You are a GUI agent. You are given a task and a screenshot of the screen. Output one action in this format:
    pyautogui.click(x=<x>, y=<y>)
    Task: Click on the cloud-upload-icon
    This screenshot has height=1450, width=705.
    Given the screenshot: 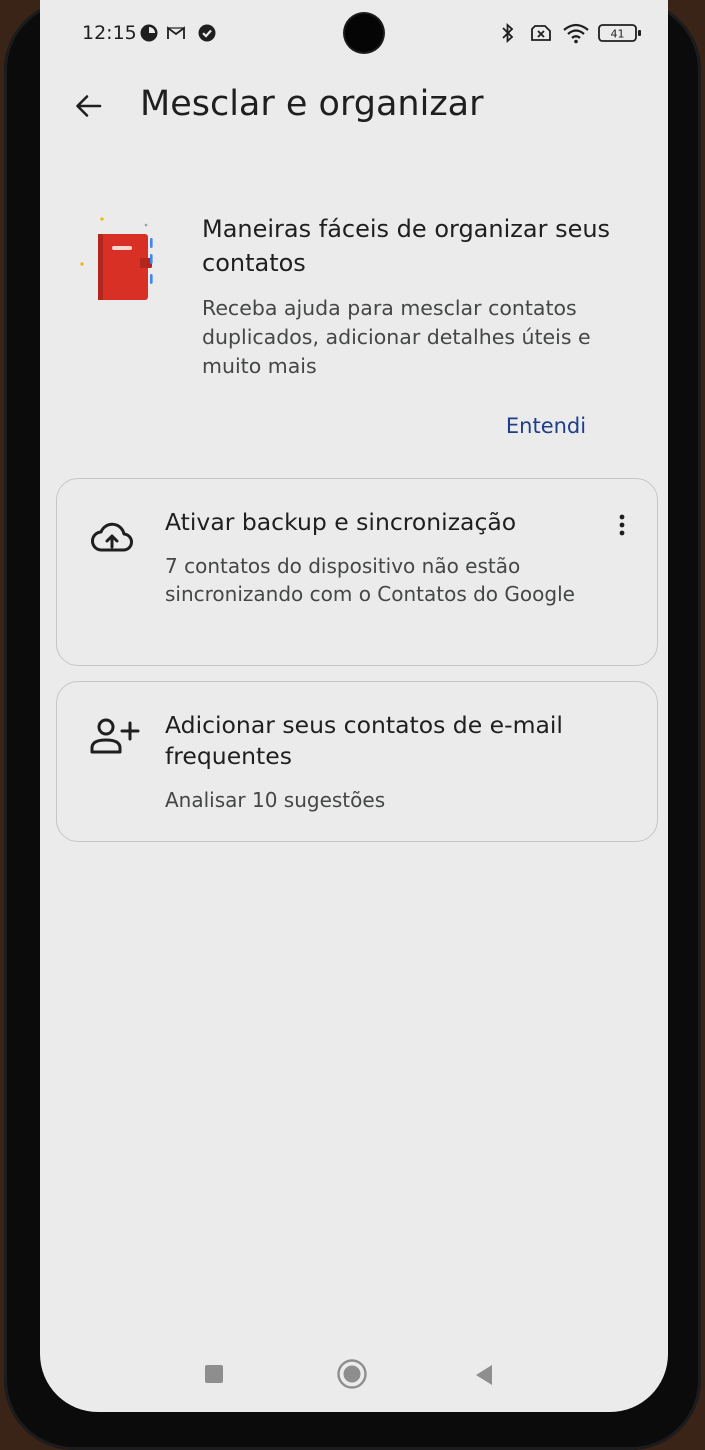 What is the action you would take?
    pyautogui.click(x=112, y=537)
    